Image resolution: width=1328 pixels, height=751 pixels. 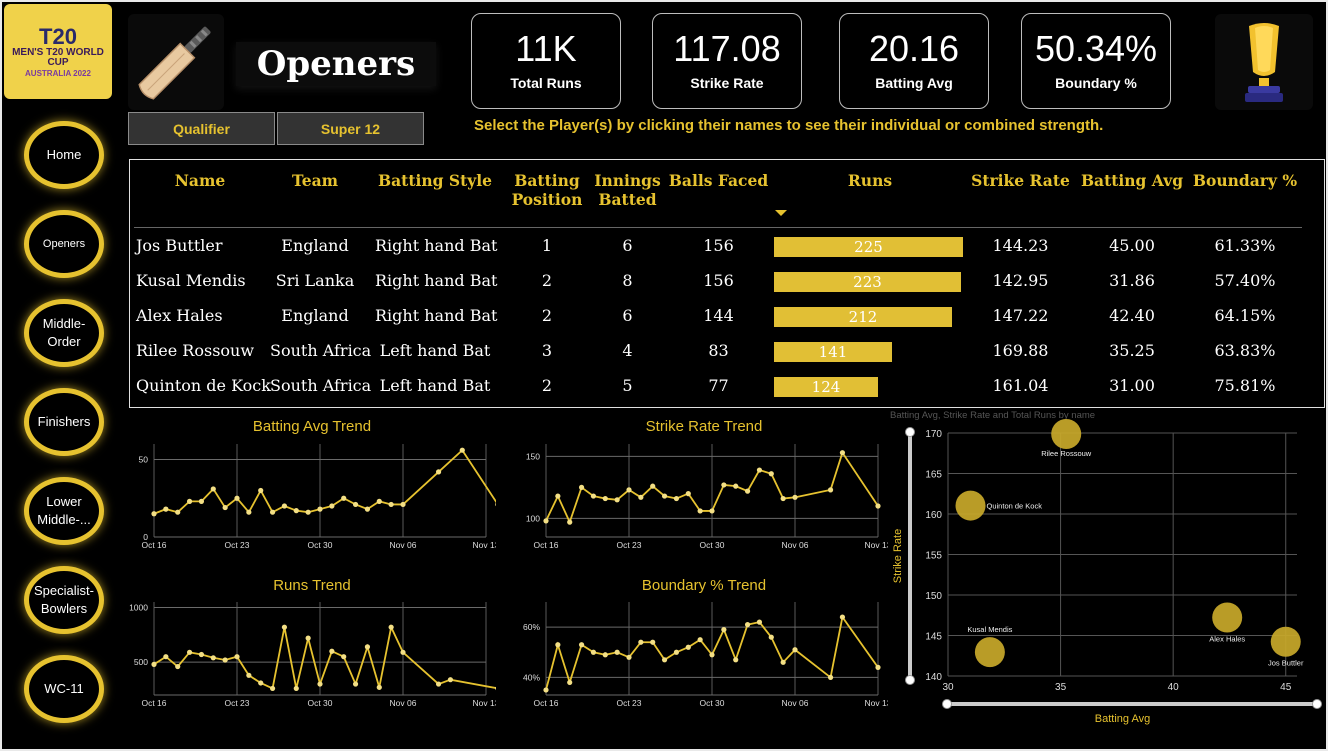 What do you see at coordinates (1245, 245) in the screenshot?
I see `cell-boundary-pct: 61.33%` at bounding box center [1245, 245].